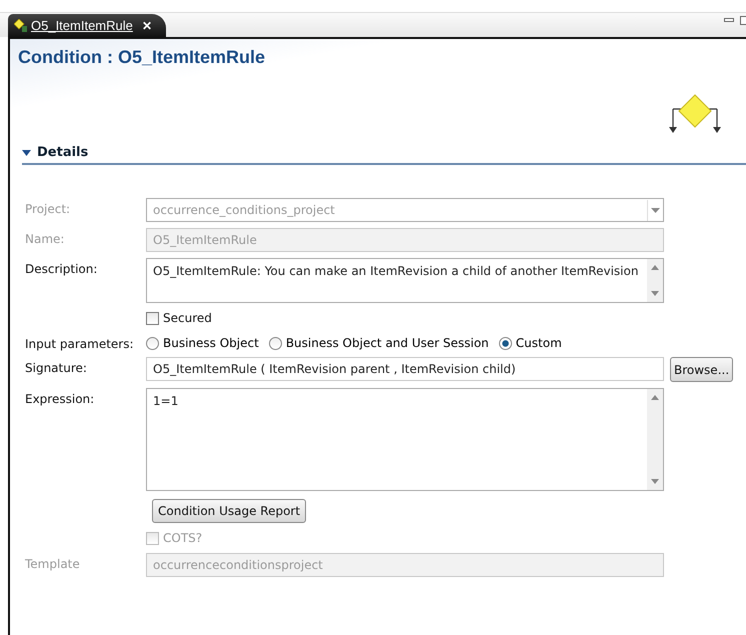 The width and height of the screenshot is (746, 635). What do you see at coordinates (152, 318) in the screenshot?
I see `checkbox` at bounding box center [152, 318].